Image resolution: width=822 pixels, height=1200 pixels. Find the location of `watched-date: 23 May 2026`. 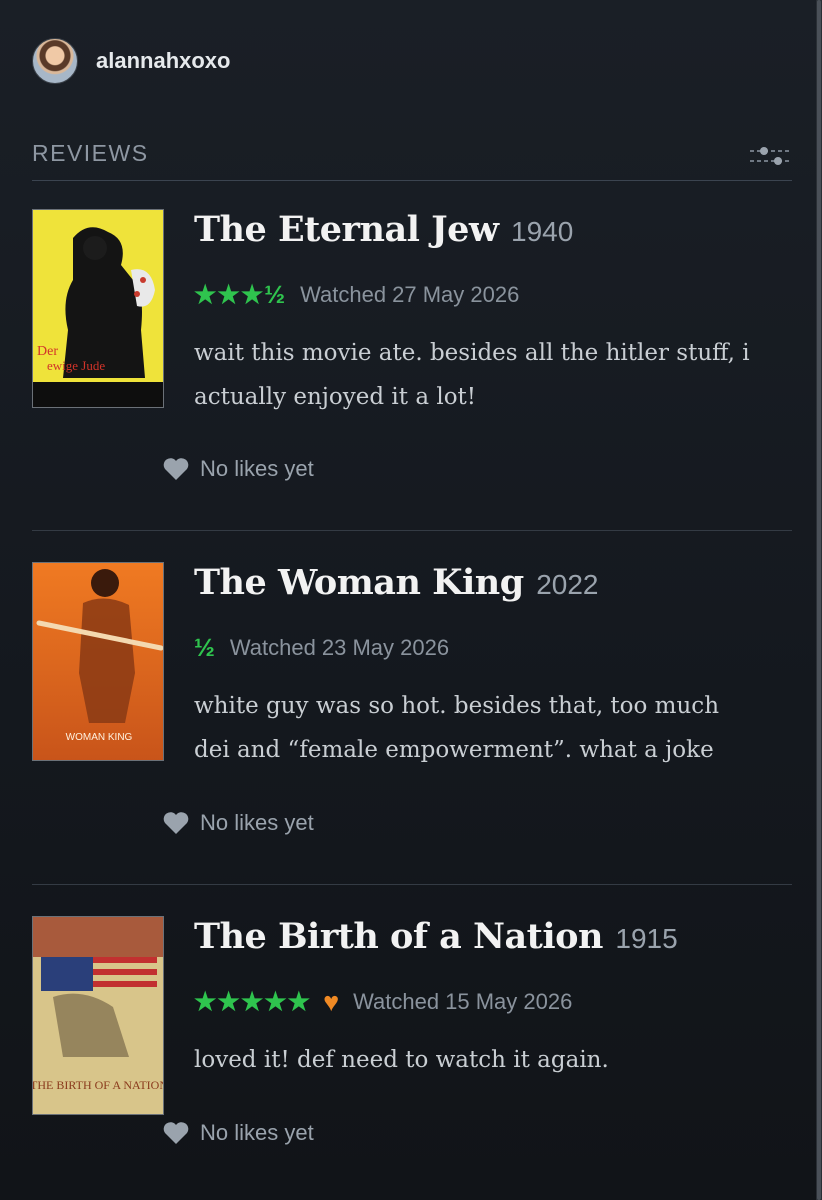

watched-date: 23 May 2026 is located at coordinates (385, 647).